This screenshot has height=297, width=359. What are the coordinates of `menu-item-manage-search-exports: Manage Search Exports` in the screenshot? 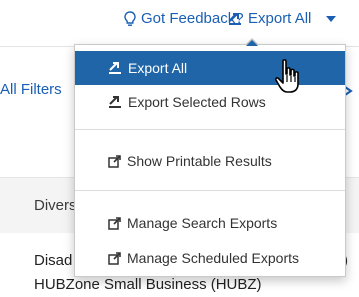 It's located at (210, 223).